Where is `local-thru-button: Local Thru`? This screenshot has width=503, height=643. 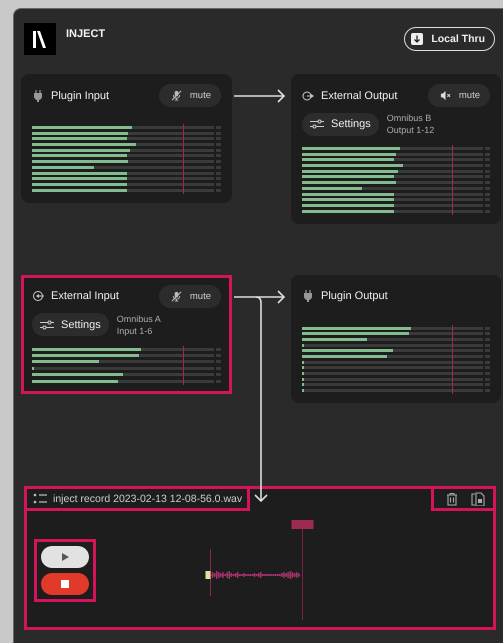 local-thru-button: Local Thru is located at coordinates (449, 39).